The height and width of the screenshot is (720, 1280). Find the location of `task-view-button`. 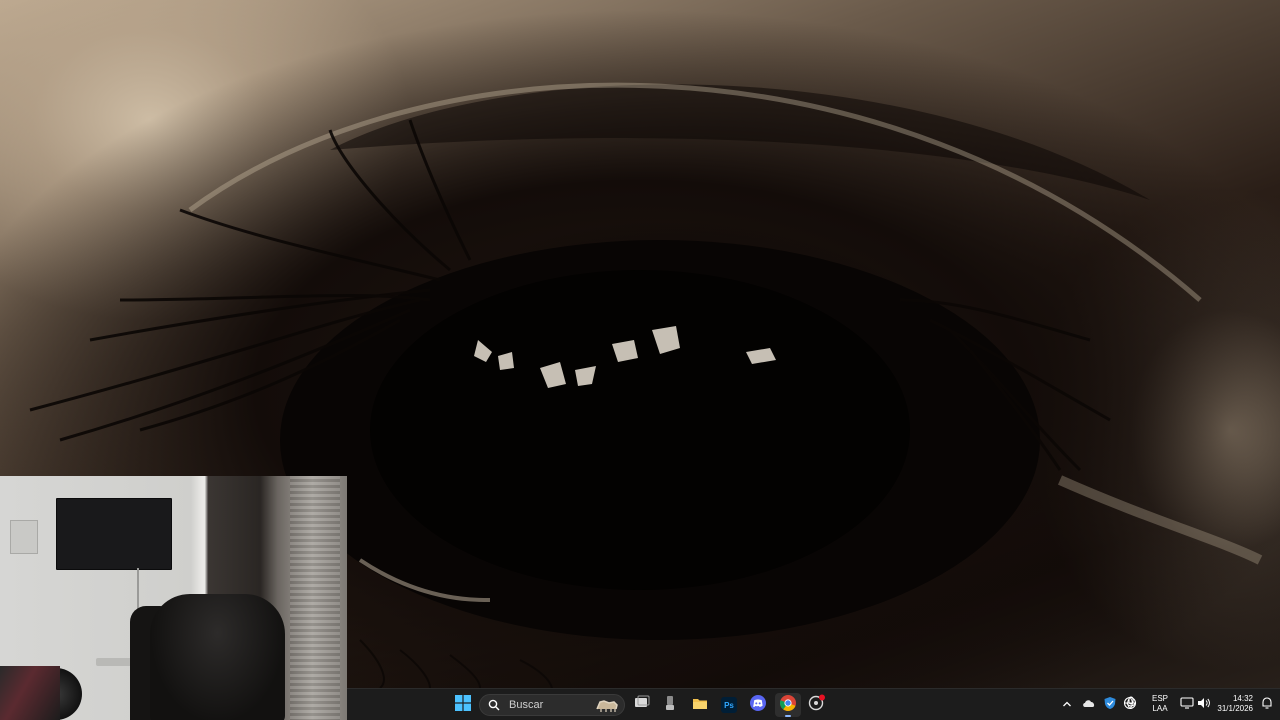

task-view-button is located at coordinates (642, 705).